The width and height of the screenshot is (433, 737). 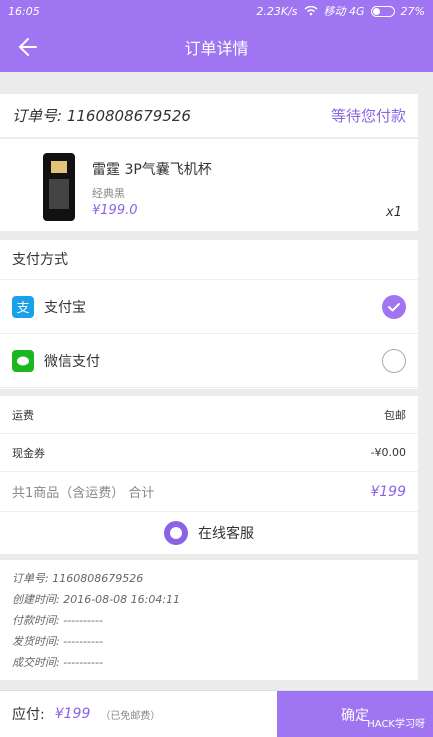 I want to click on page-title: 订单详情, so click(x=216, y=48).